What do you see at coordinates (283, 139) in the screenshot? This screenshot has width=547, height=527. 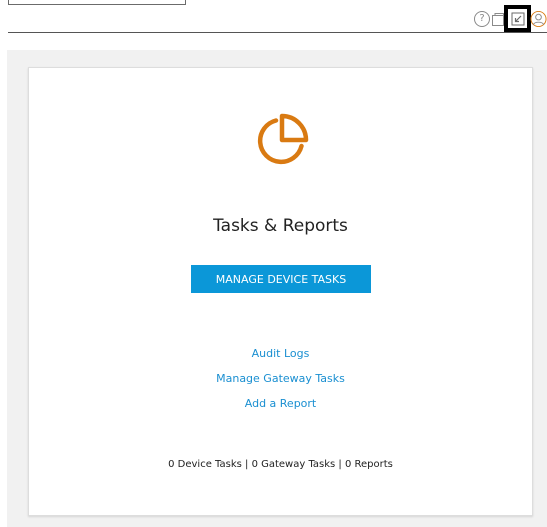 I see `pie-chart-icon` at bounding box center [283, 139].